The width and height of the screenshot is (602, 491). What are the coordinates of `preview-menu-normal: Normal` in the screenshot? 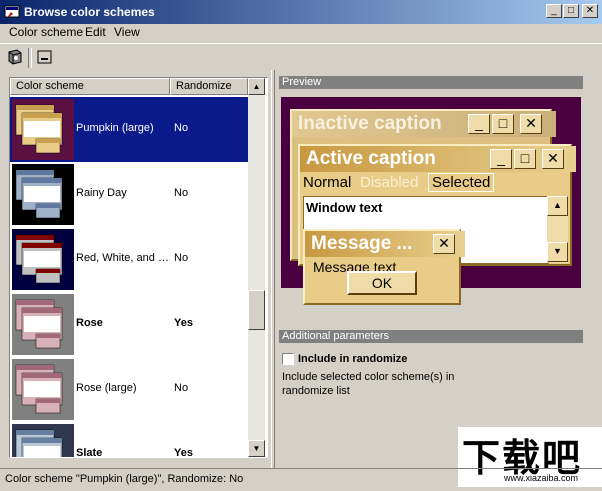 It's located at (327, 182).